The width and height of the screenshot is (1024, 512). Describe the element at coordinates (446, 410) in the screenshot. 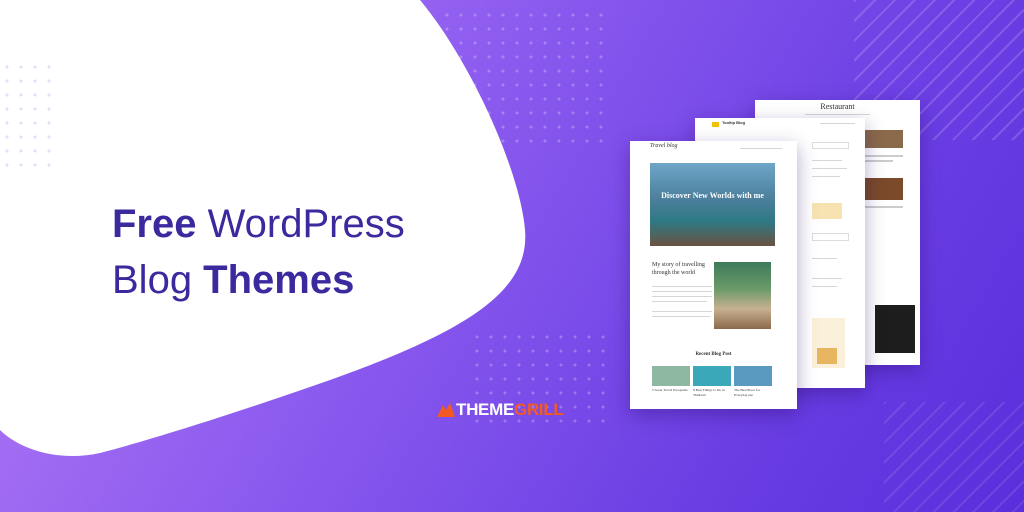

I see `flame-icon` at that location.